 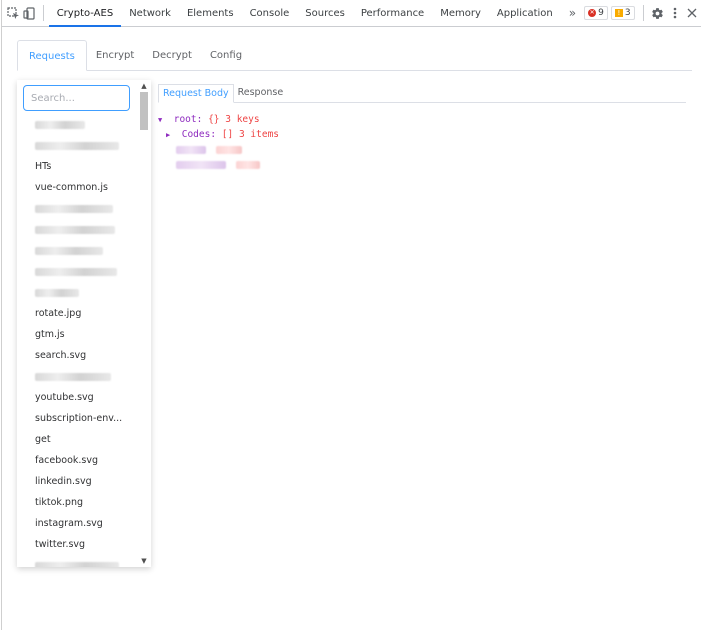 What do you see at coordinates (77, 460) in the screenshot?
I see `request-list-item: facebook.svg` at bounding box center [77, 460].